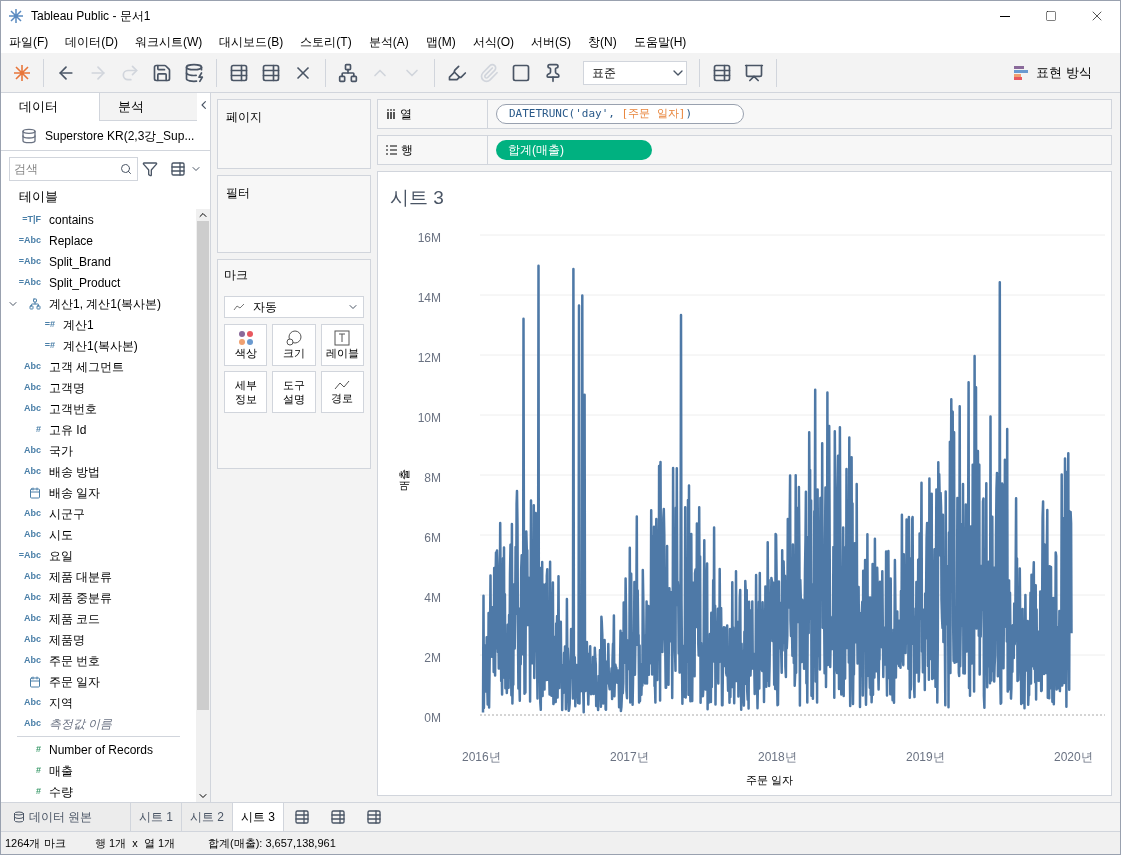  I want to click on field-item: 매출, so click(61, 770).